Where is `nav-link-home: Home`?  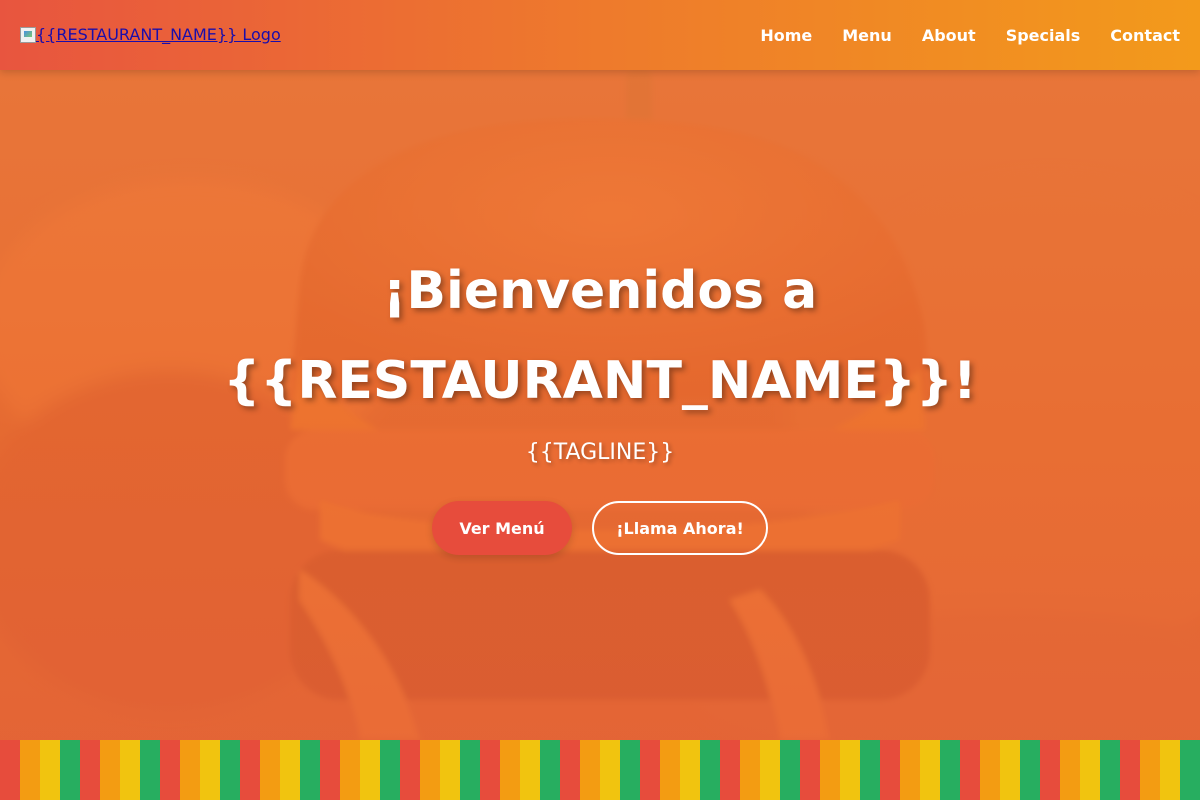 nav-link-home: Home is located at coordinates (786, 35).